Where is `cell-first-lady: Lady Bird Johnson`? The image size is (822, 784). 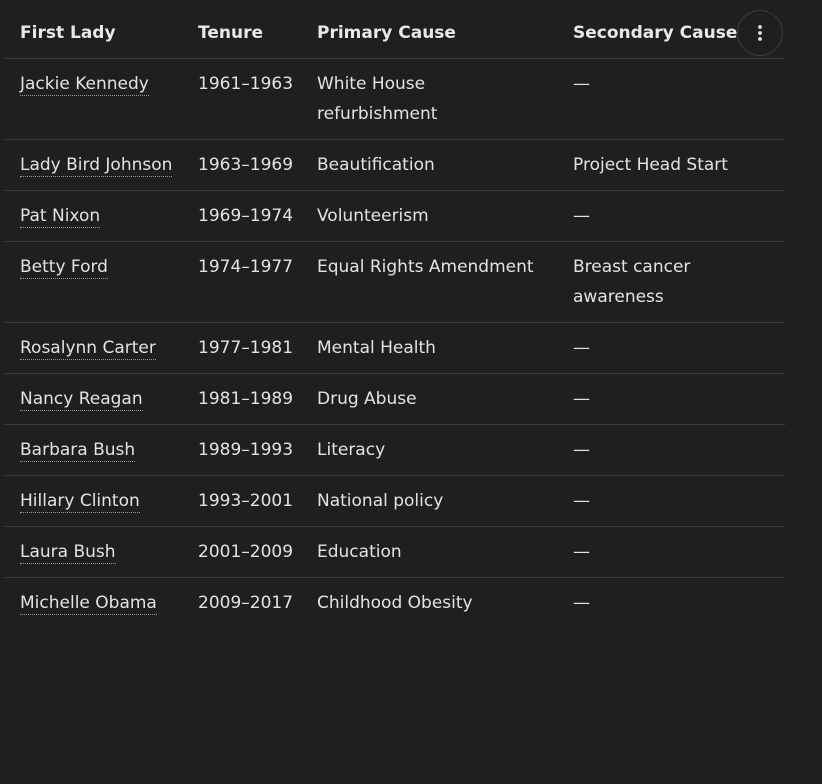 cell-first-lady: Lady Bird Johnson is located at coordinates (94, 165).